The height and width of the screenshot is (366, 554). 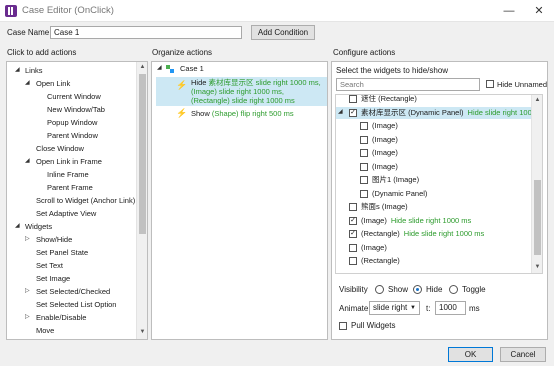 I want to click on action-tree-item: Show/Hide, so click(x=54, y=239).